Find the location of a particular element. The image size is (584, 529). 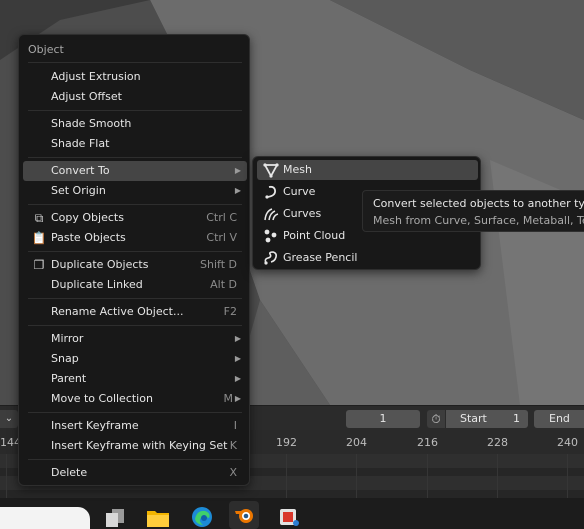

menu-item-snap: Snap ▶ is located at coordinates (135, 359).